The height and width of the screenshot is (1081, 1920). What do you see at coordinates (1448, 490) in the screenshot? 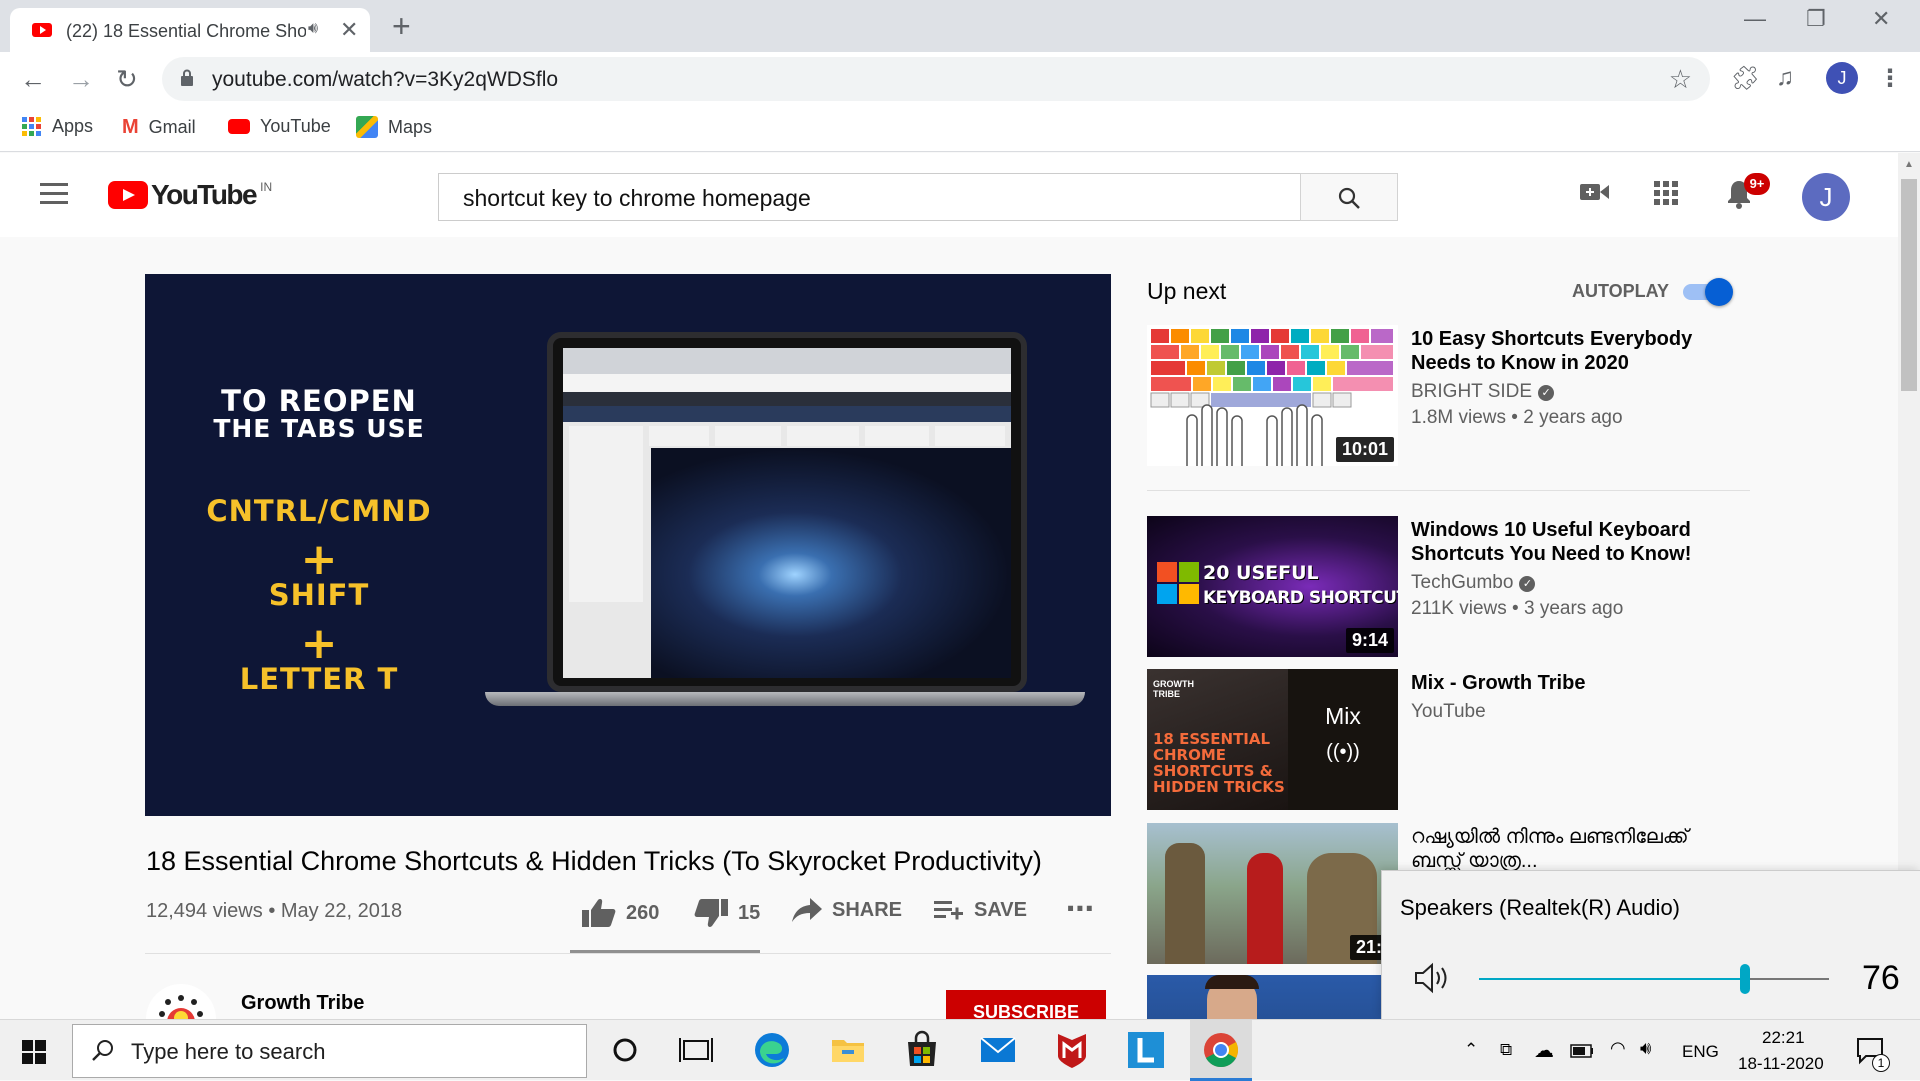
I see `up-next-divider` at bounding box center [1448, 490].